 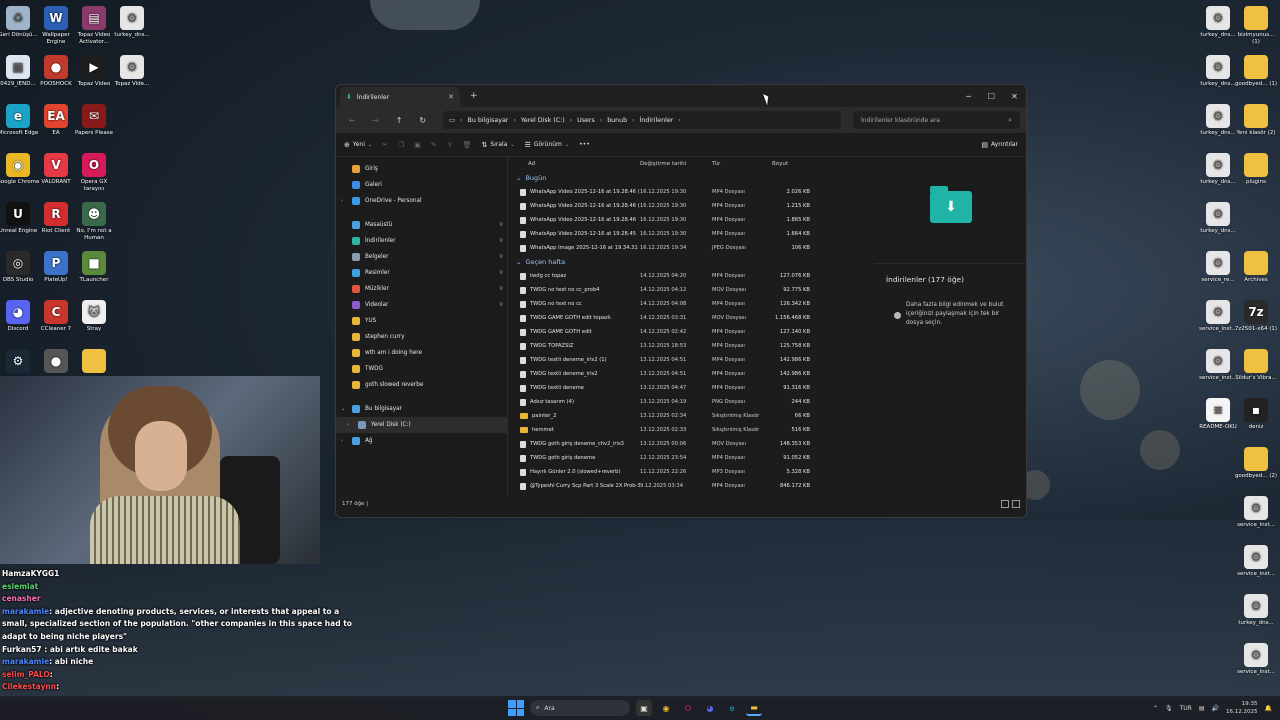 What do you see at coordinates (376, 120) in the screenshot?
I see `forward-button: →` at bounding box center [376, 120].